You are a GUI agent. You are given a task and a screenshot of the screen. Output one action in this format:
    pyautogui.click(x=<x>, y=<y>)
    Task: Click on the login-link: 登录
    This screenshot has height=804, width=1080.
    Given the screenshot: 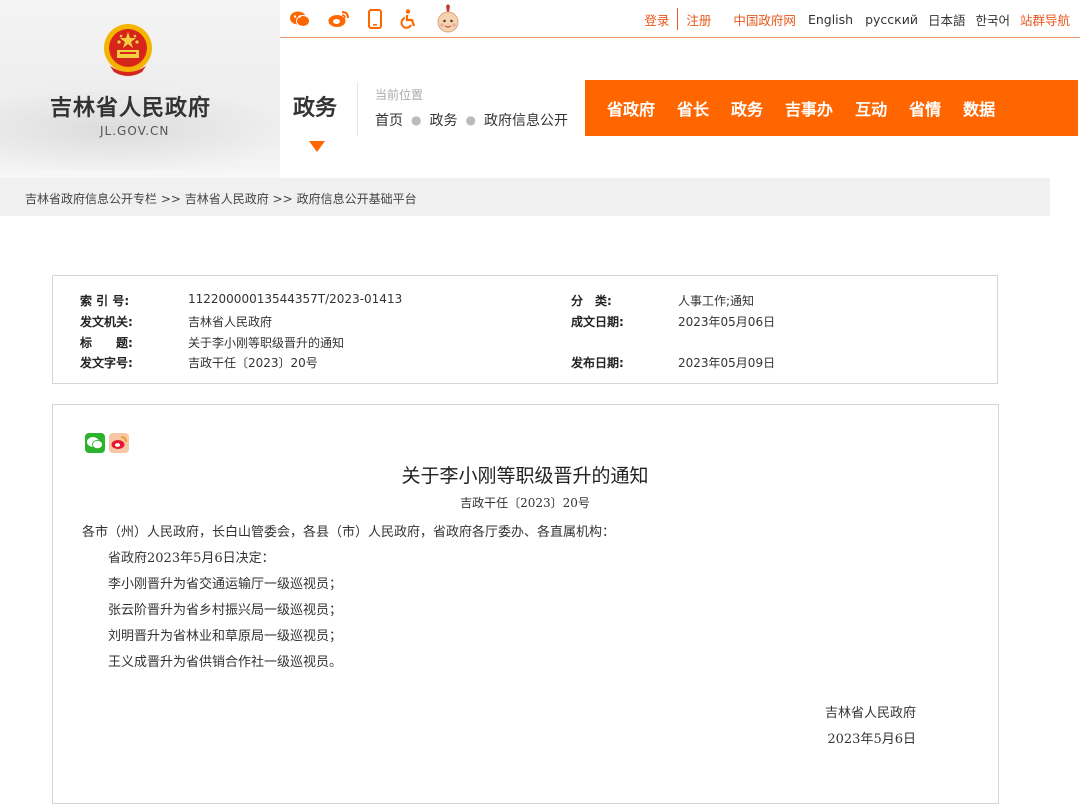 What is the action you would take?
    pyautogui.click(x=656, y=19)
    